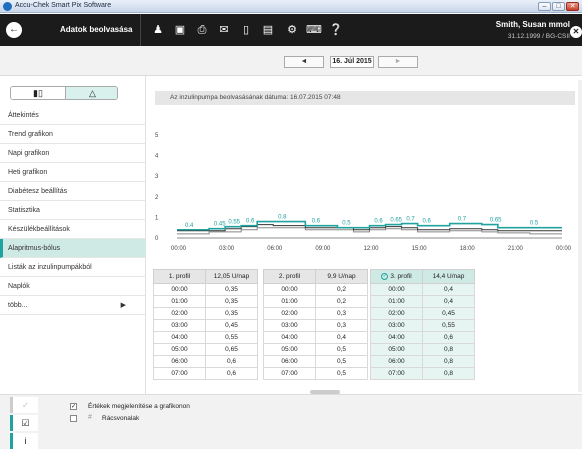  Describe the element at coordinates (29, 153) in the screenshot. I see `sidebar-item-label: Napi grafikon` at that location.